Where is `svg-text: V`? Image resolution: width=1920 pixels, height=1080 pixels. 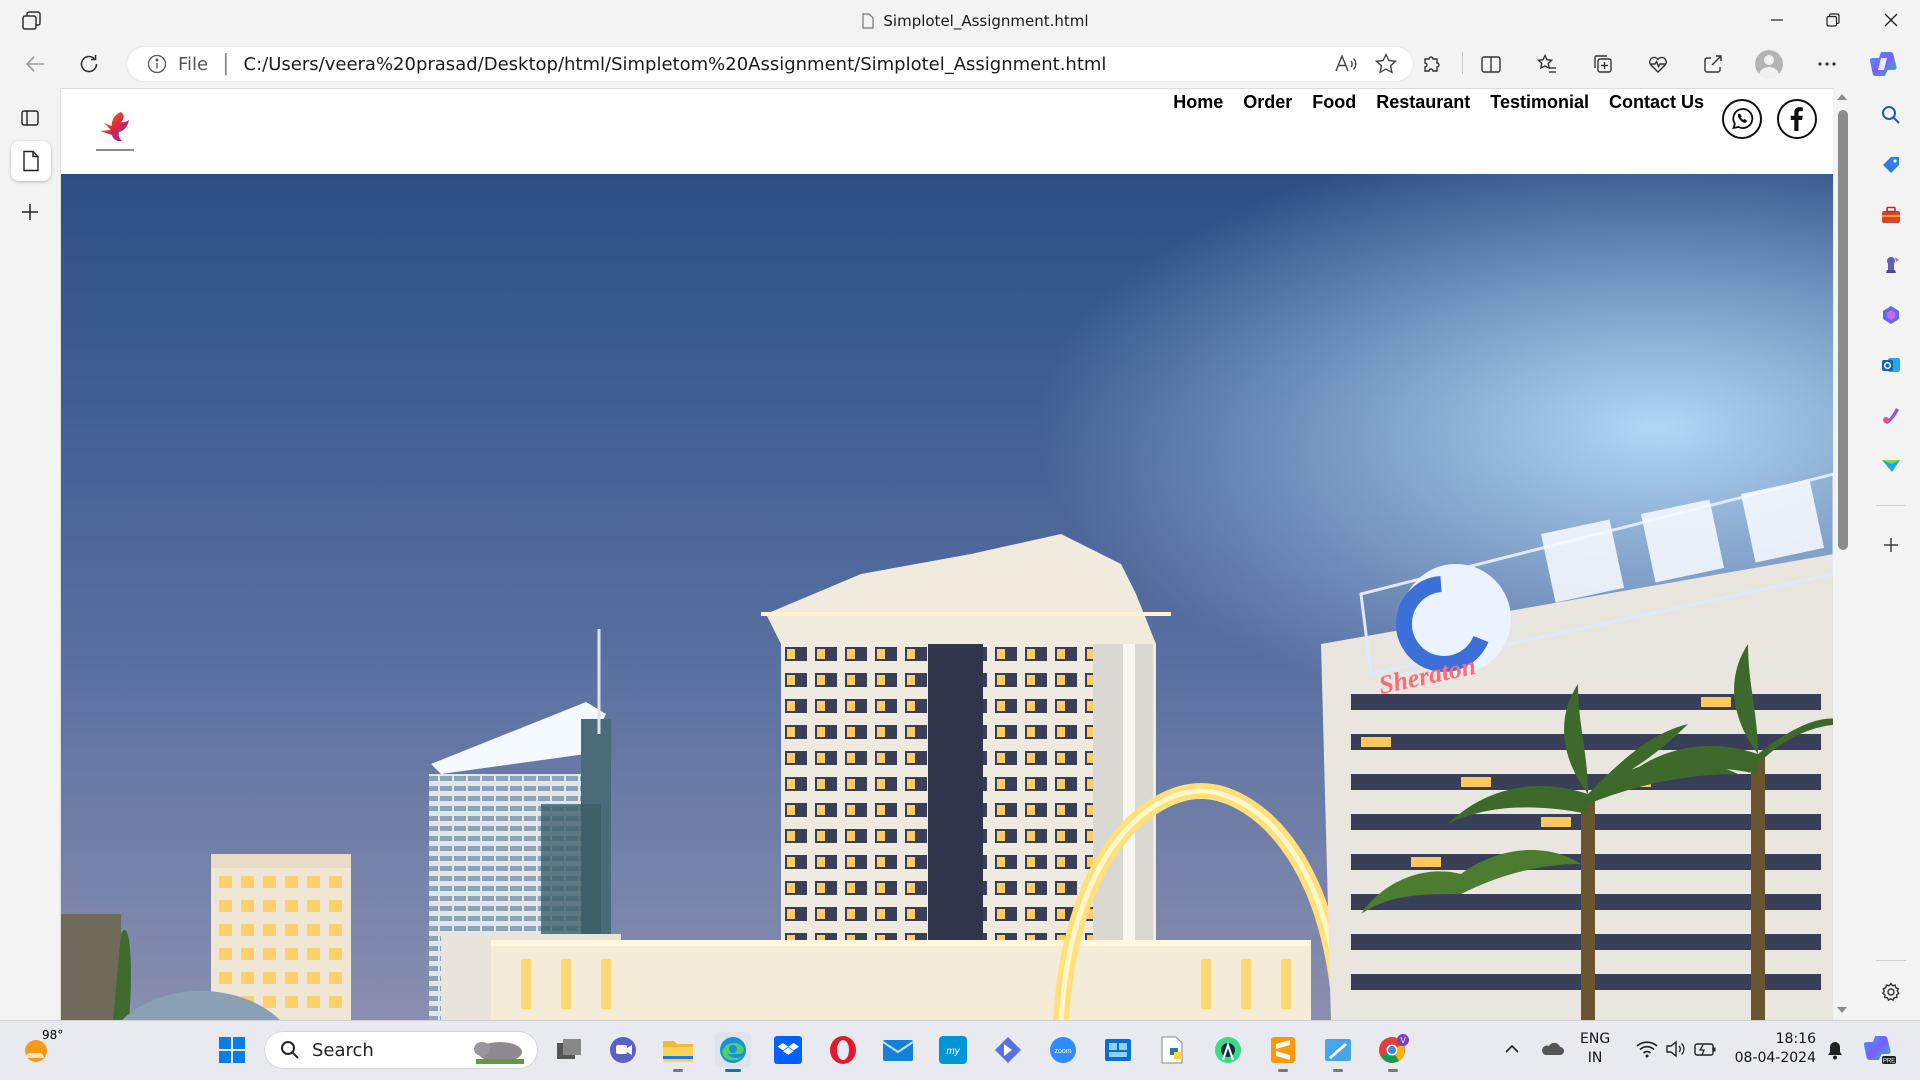 svg-text: V is located at coordinates (1403, 1040).